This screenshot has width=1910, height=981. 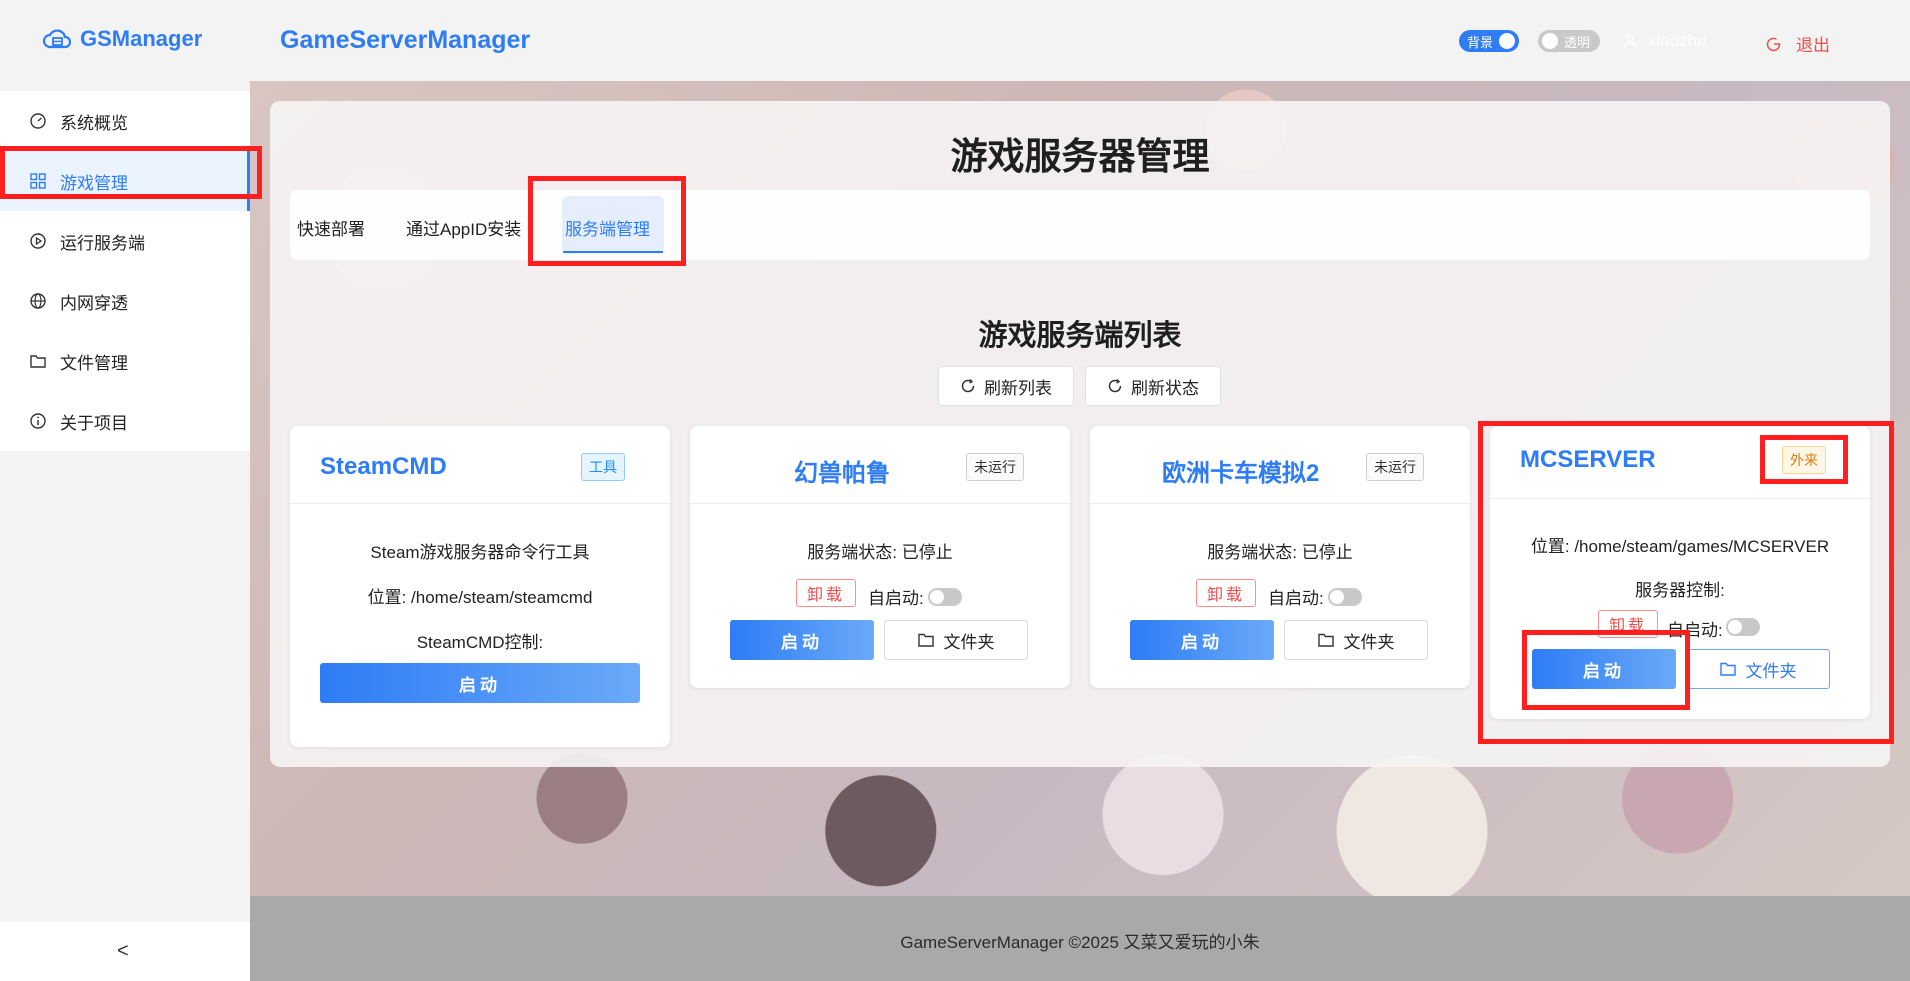 I want to click on card-location: 位置: /home/steam/steamcmd, so click(x=480, y=597).